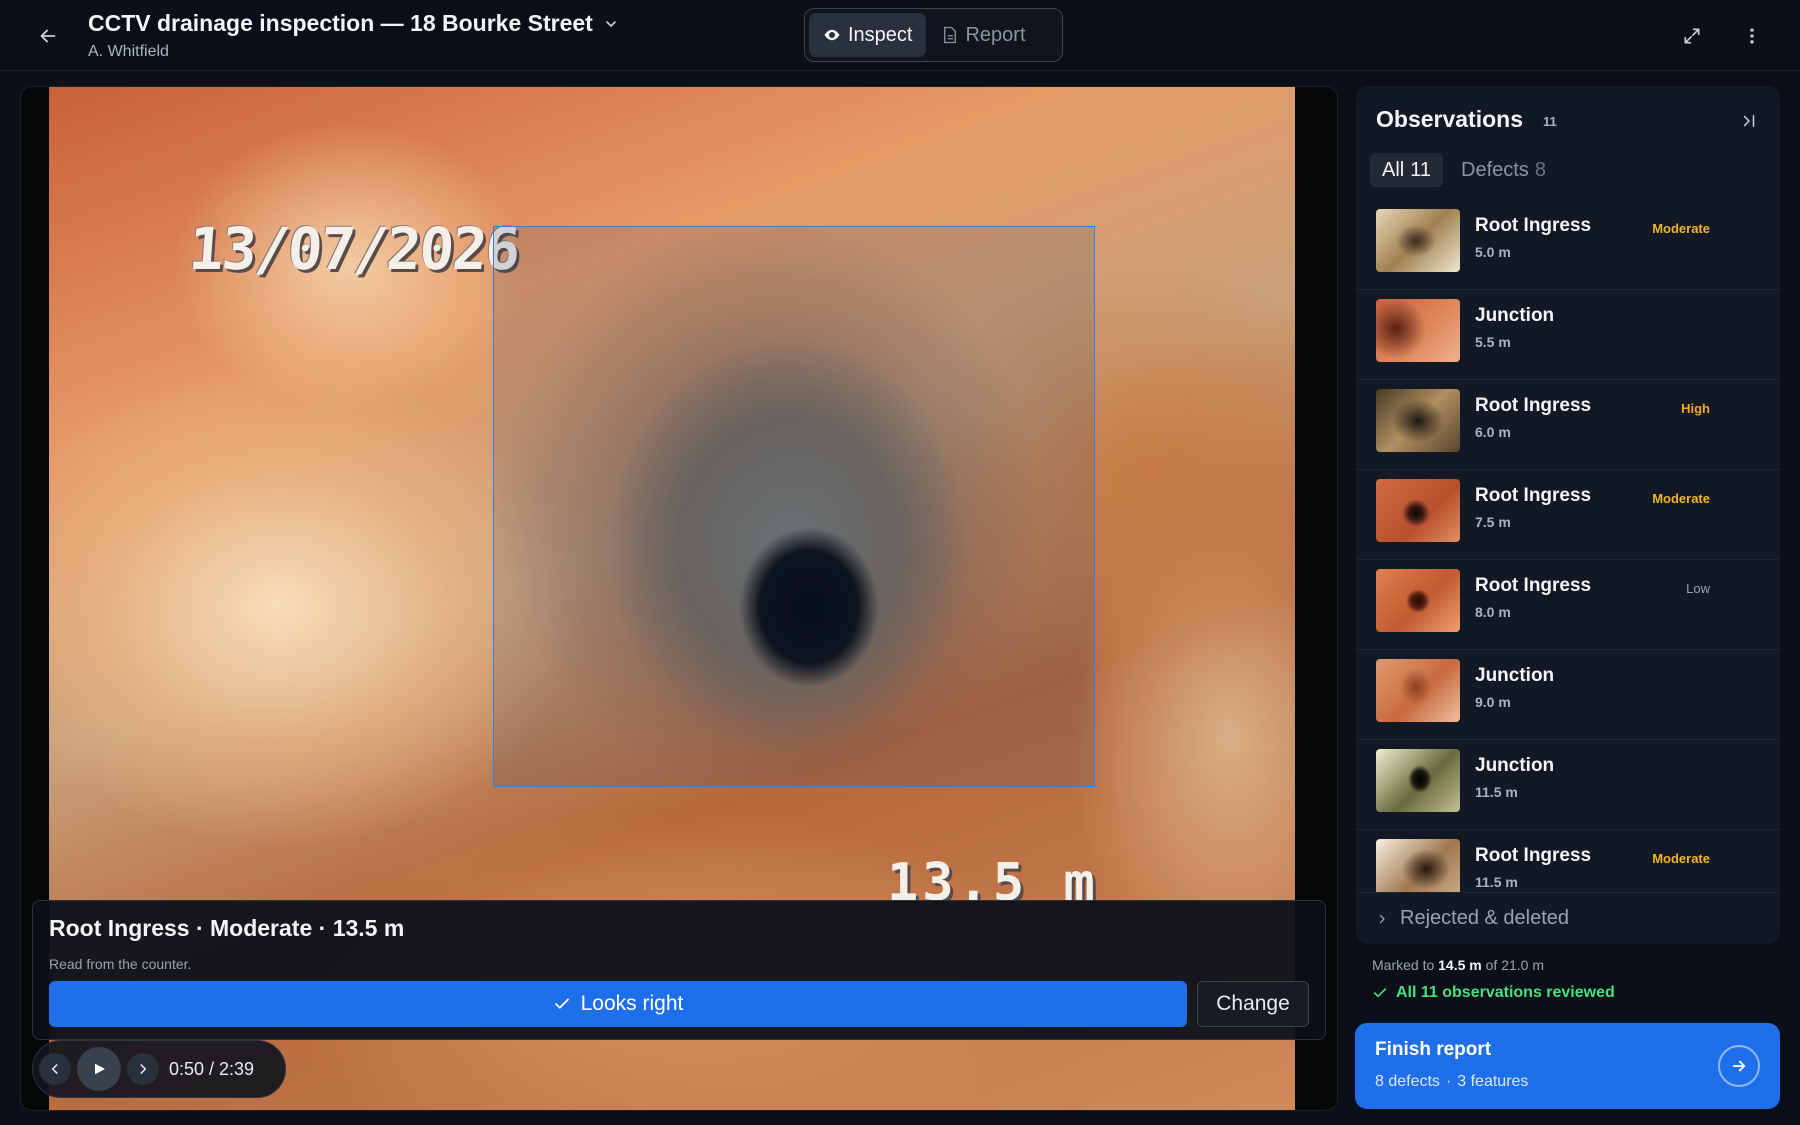 The image size is (1800, 1125). I want to click on more-menu-button, so click(1752, 36).